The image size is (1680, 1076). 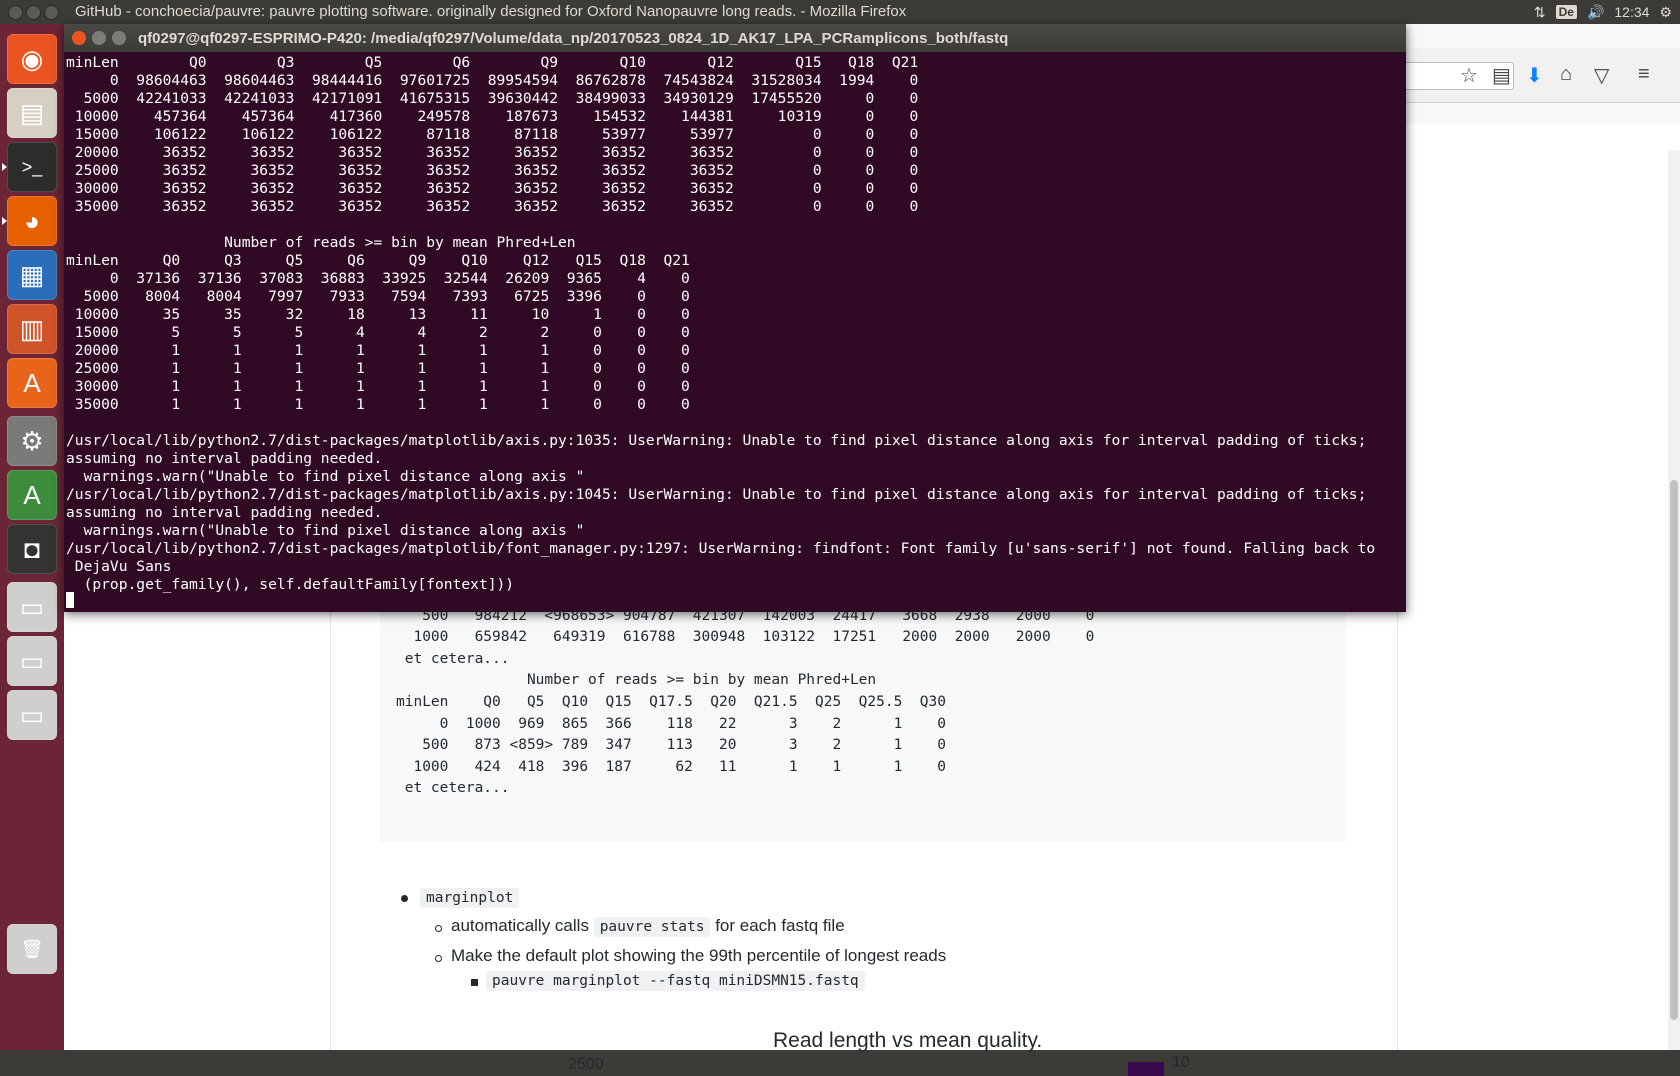 I want to click on close-window-button, so click(x=15, y=12).